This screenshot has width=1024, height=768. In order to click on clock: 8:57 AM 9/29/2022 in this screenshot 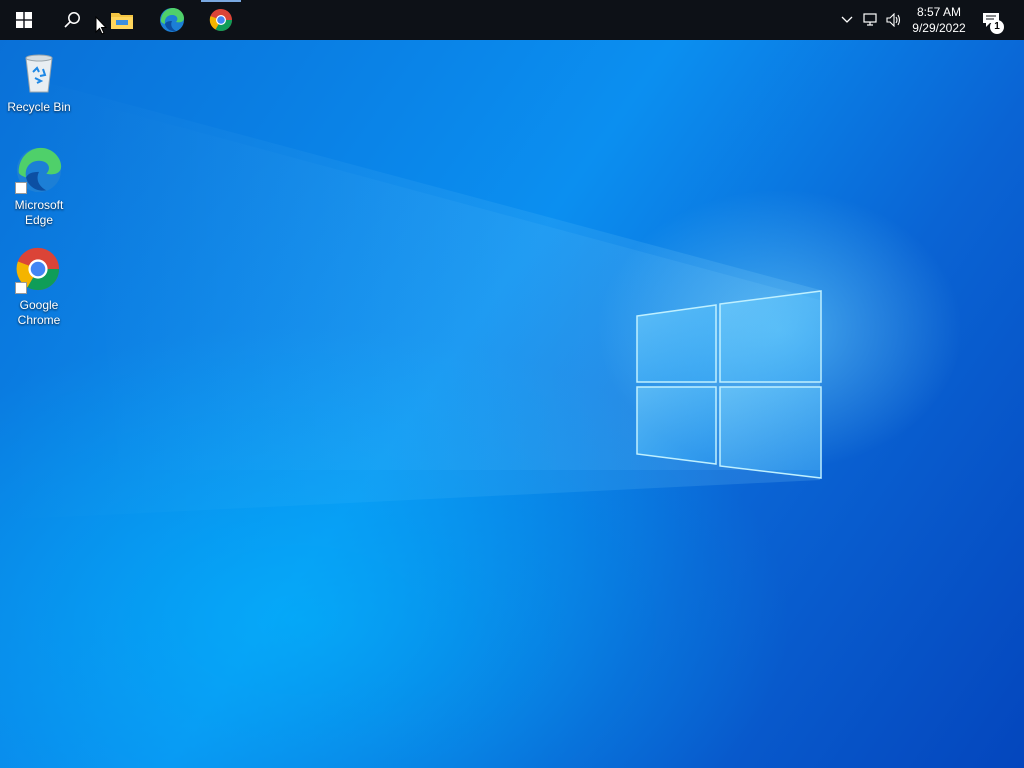, I will do `click(939, 20)`.